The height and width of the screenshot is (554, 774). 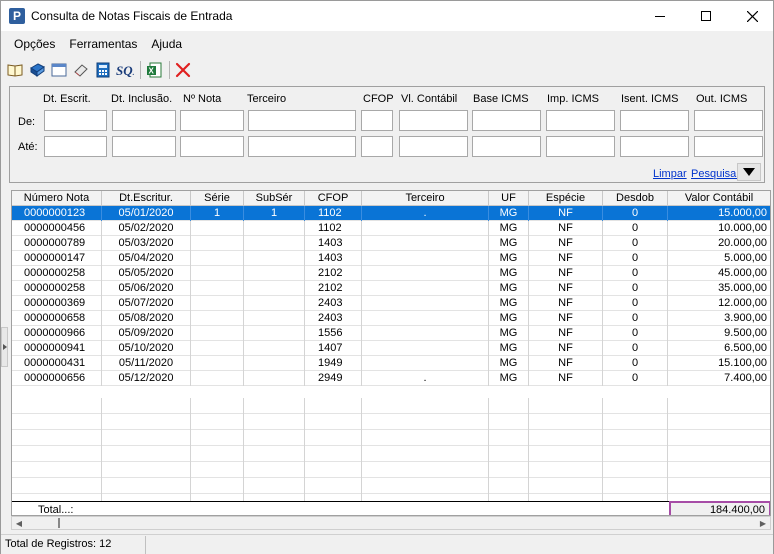 I want to click on menu-opcoes: Opções, so click(x=34, y=44).